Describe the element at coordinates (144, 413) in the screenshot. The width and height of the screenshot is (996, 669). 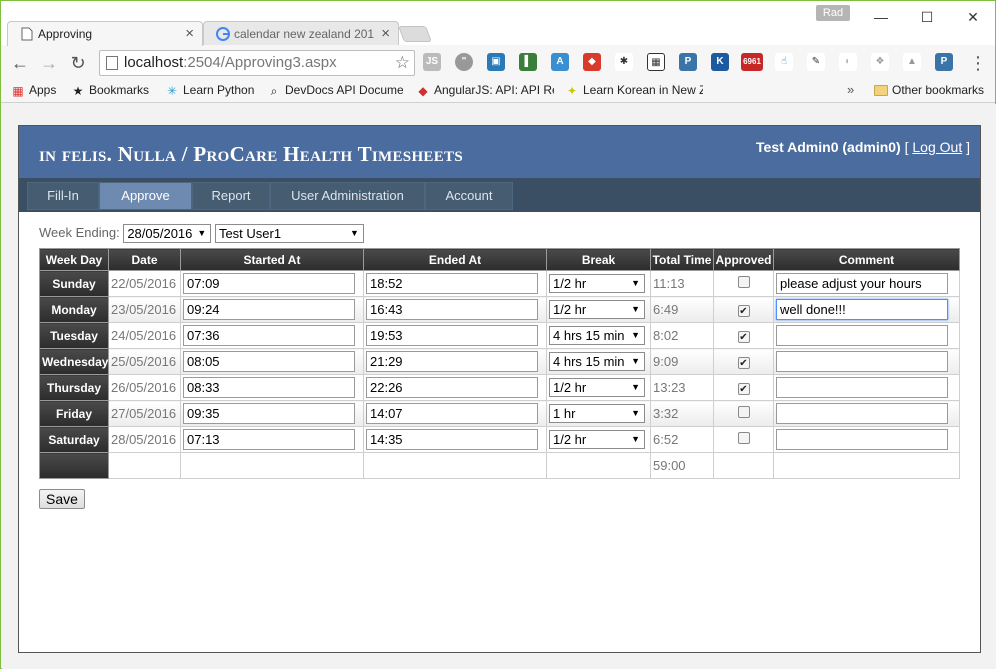
I see `date-cell: 27/05/2016` at that location.